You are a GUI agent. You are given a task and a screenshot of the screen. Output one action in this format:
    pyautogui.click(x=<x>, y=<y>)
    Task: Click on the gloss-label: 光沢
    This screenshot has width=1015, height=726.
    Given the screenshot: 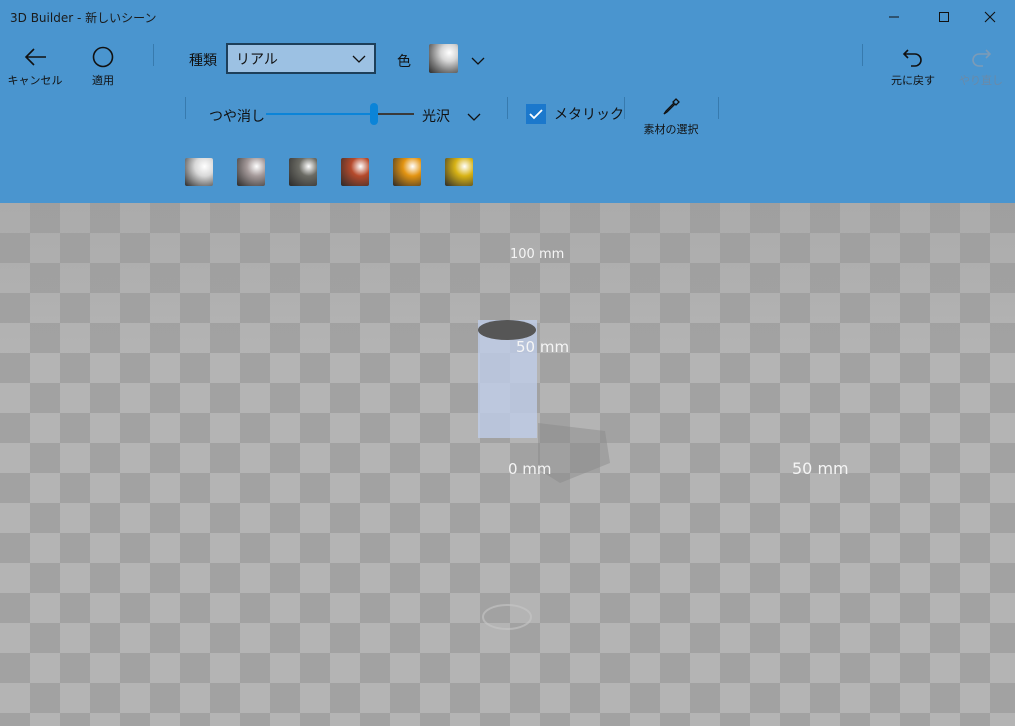 What is the action you would take?
    pyautogui.click(x=436, y=117)
    